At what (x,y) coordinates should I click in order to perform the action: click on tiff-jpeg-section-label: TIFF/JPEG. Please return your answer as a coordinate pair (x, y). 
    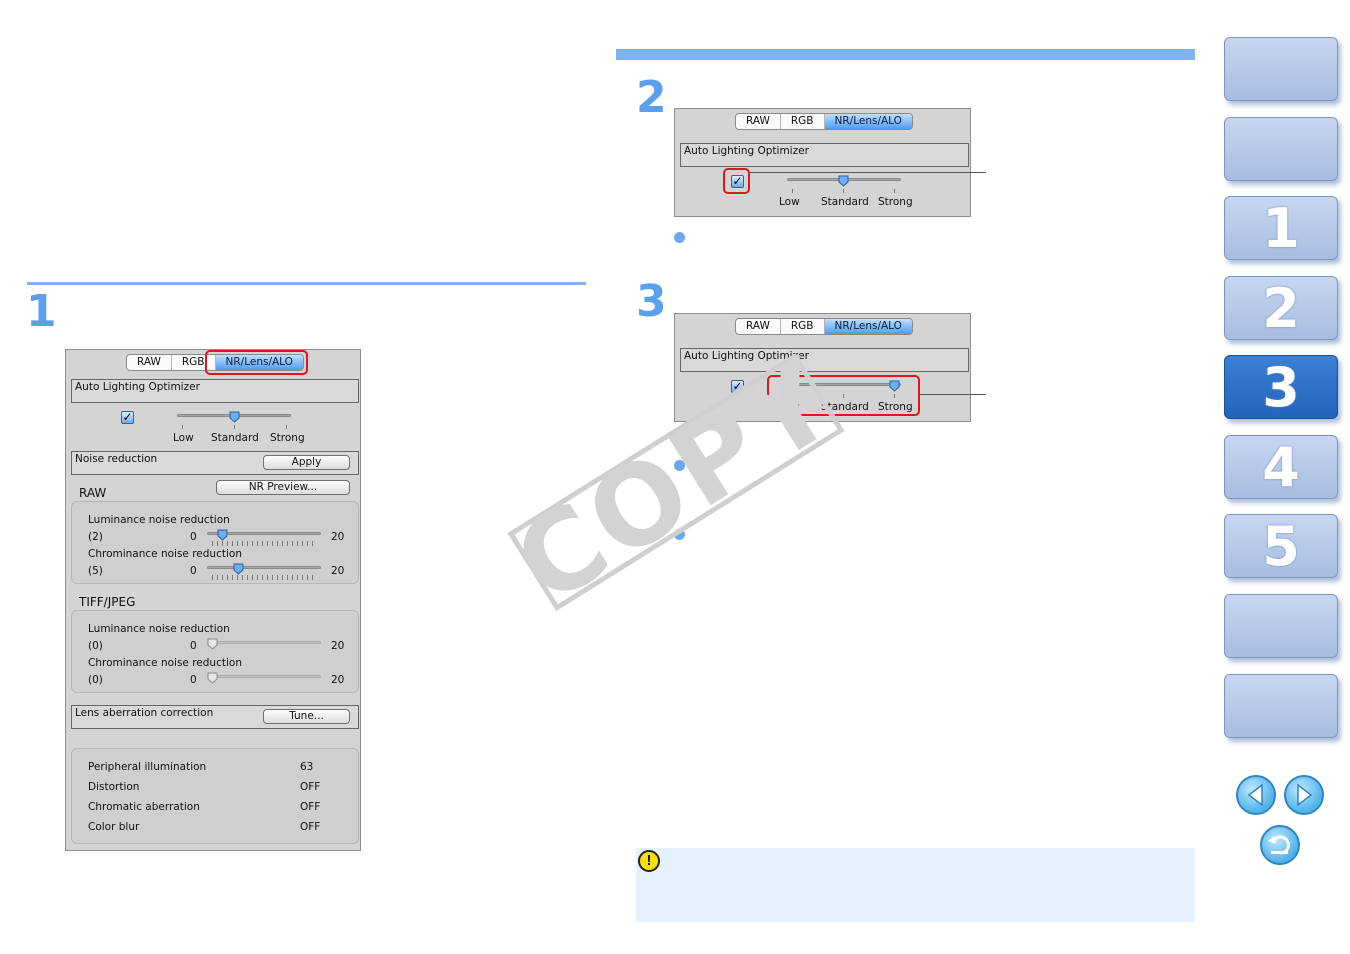
    Looking at the image, I should click on (107, 602).